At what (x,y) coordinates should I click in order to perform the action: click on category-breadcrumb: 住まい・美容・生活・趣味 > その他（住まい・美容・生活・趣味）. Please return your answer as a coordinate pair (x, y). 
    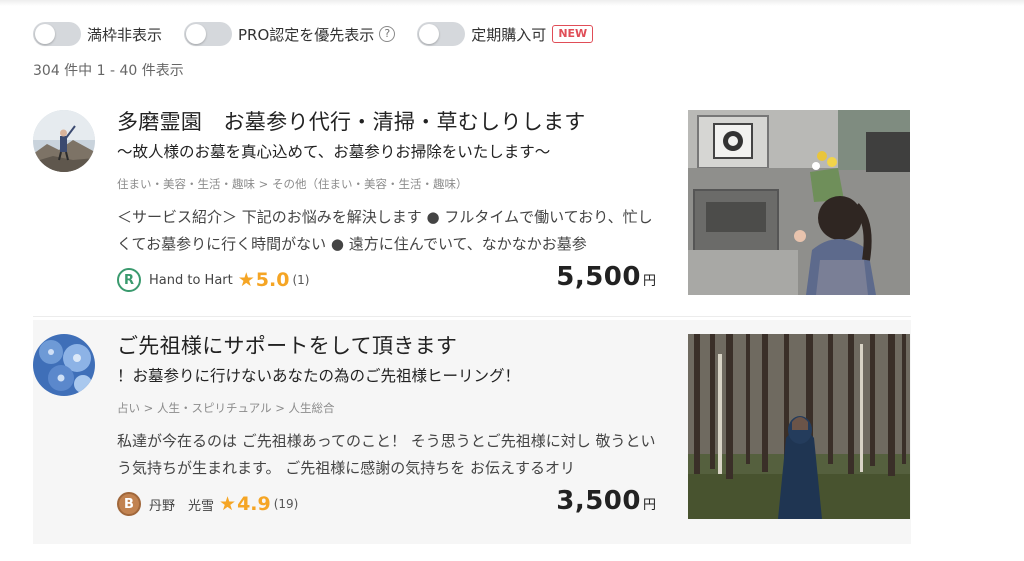
    Looking at the image, I should click on (292, 184).